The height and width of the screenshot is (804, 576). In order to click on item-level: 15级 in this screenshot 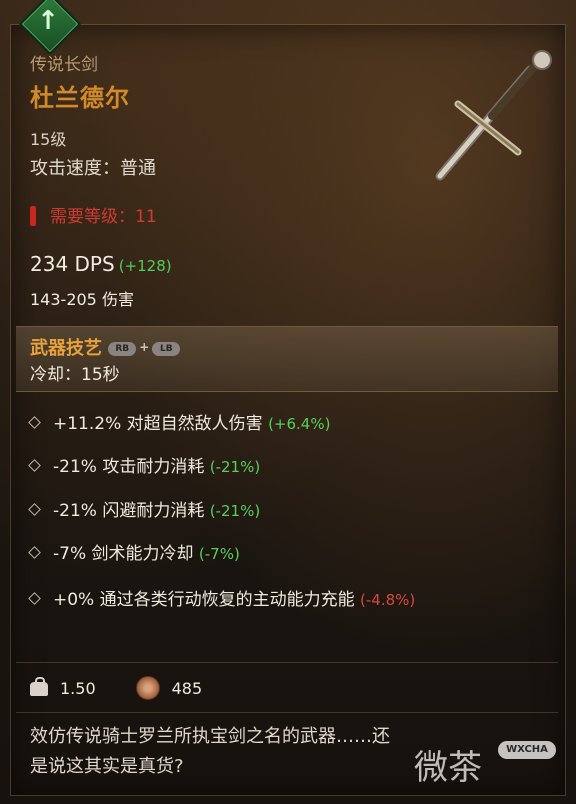, I will do `click(48, 139)`.